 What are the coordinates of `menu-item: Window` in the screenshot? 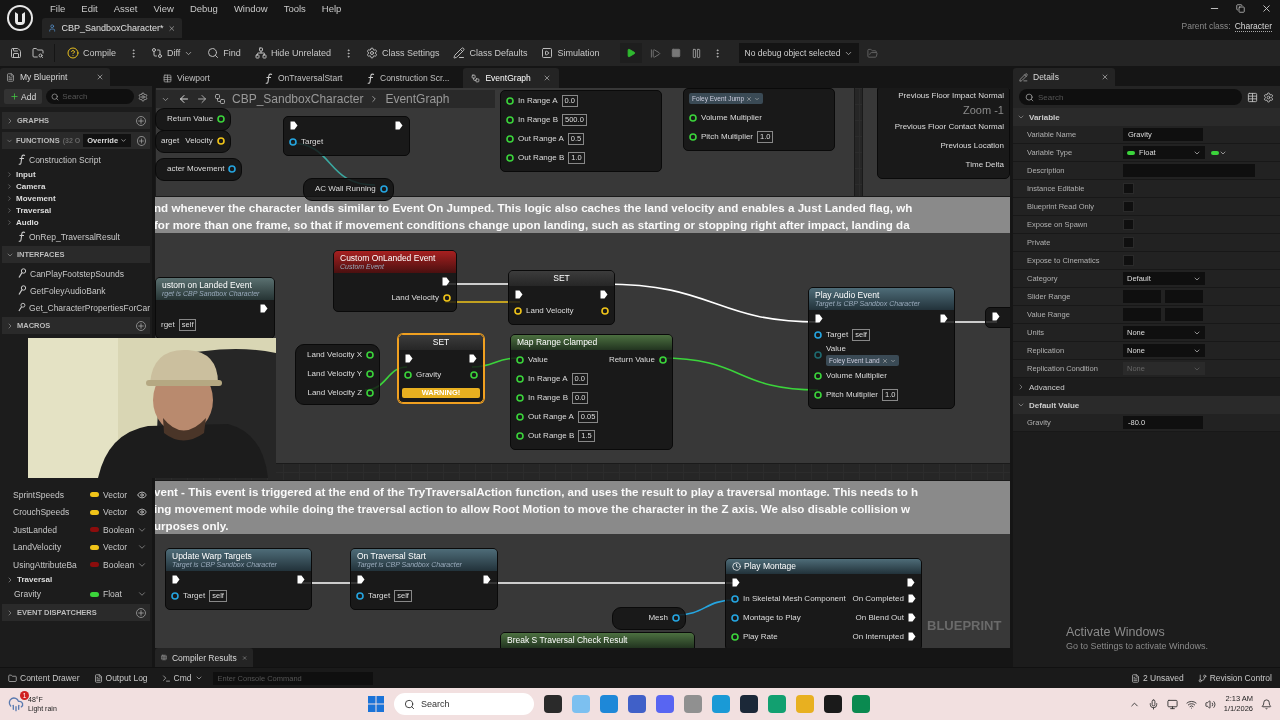 It's located at (250, 8).